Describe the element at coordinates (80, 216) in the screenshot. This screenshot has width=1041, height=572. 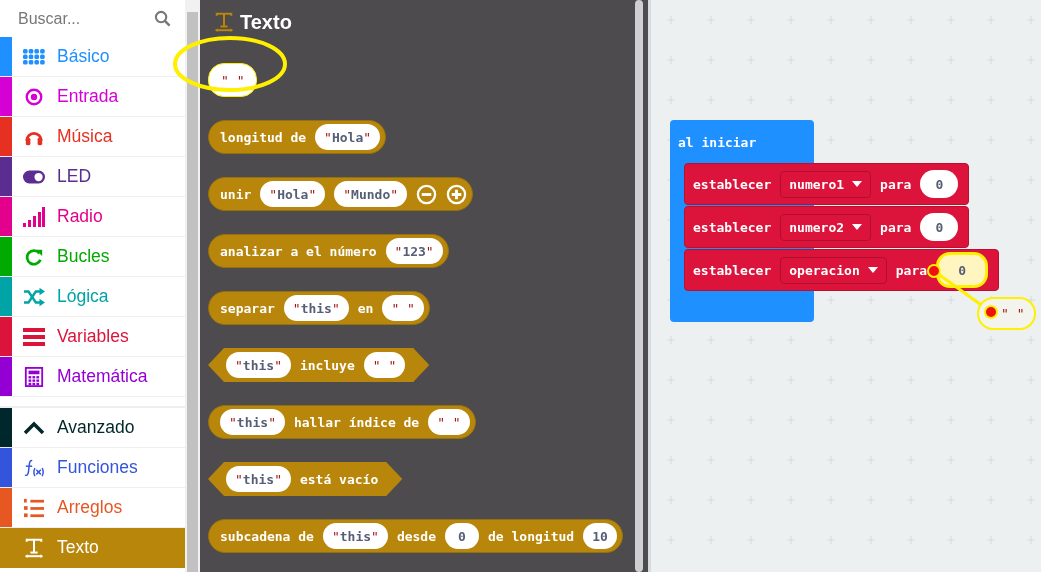
I see `category-label: Radio` at that location.